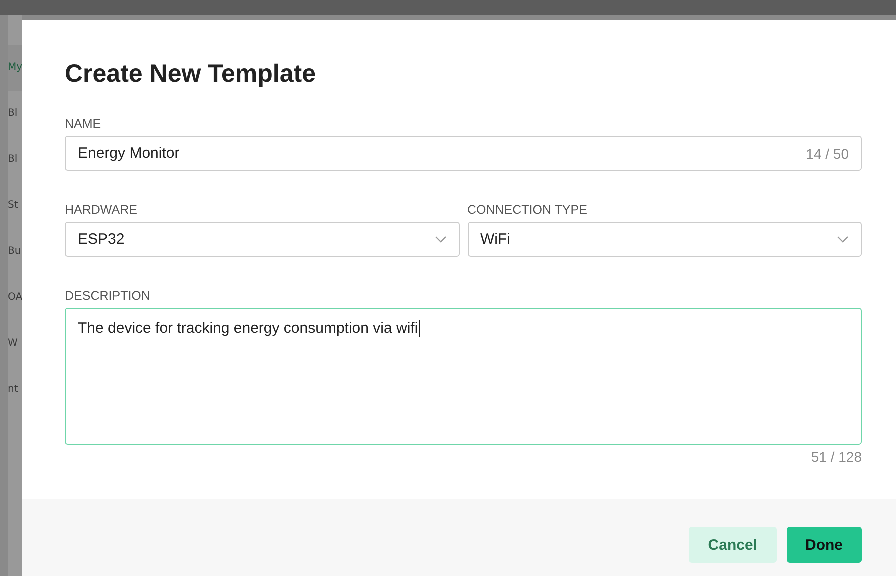 This screenshot has height=576, width=896. I want to click on dialog-title: Create New Template, so click(191, 74).